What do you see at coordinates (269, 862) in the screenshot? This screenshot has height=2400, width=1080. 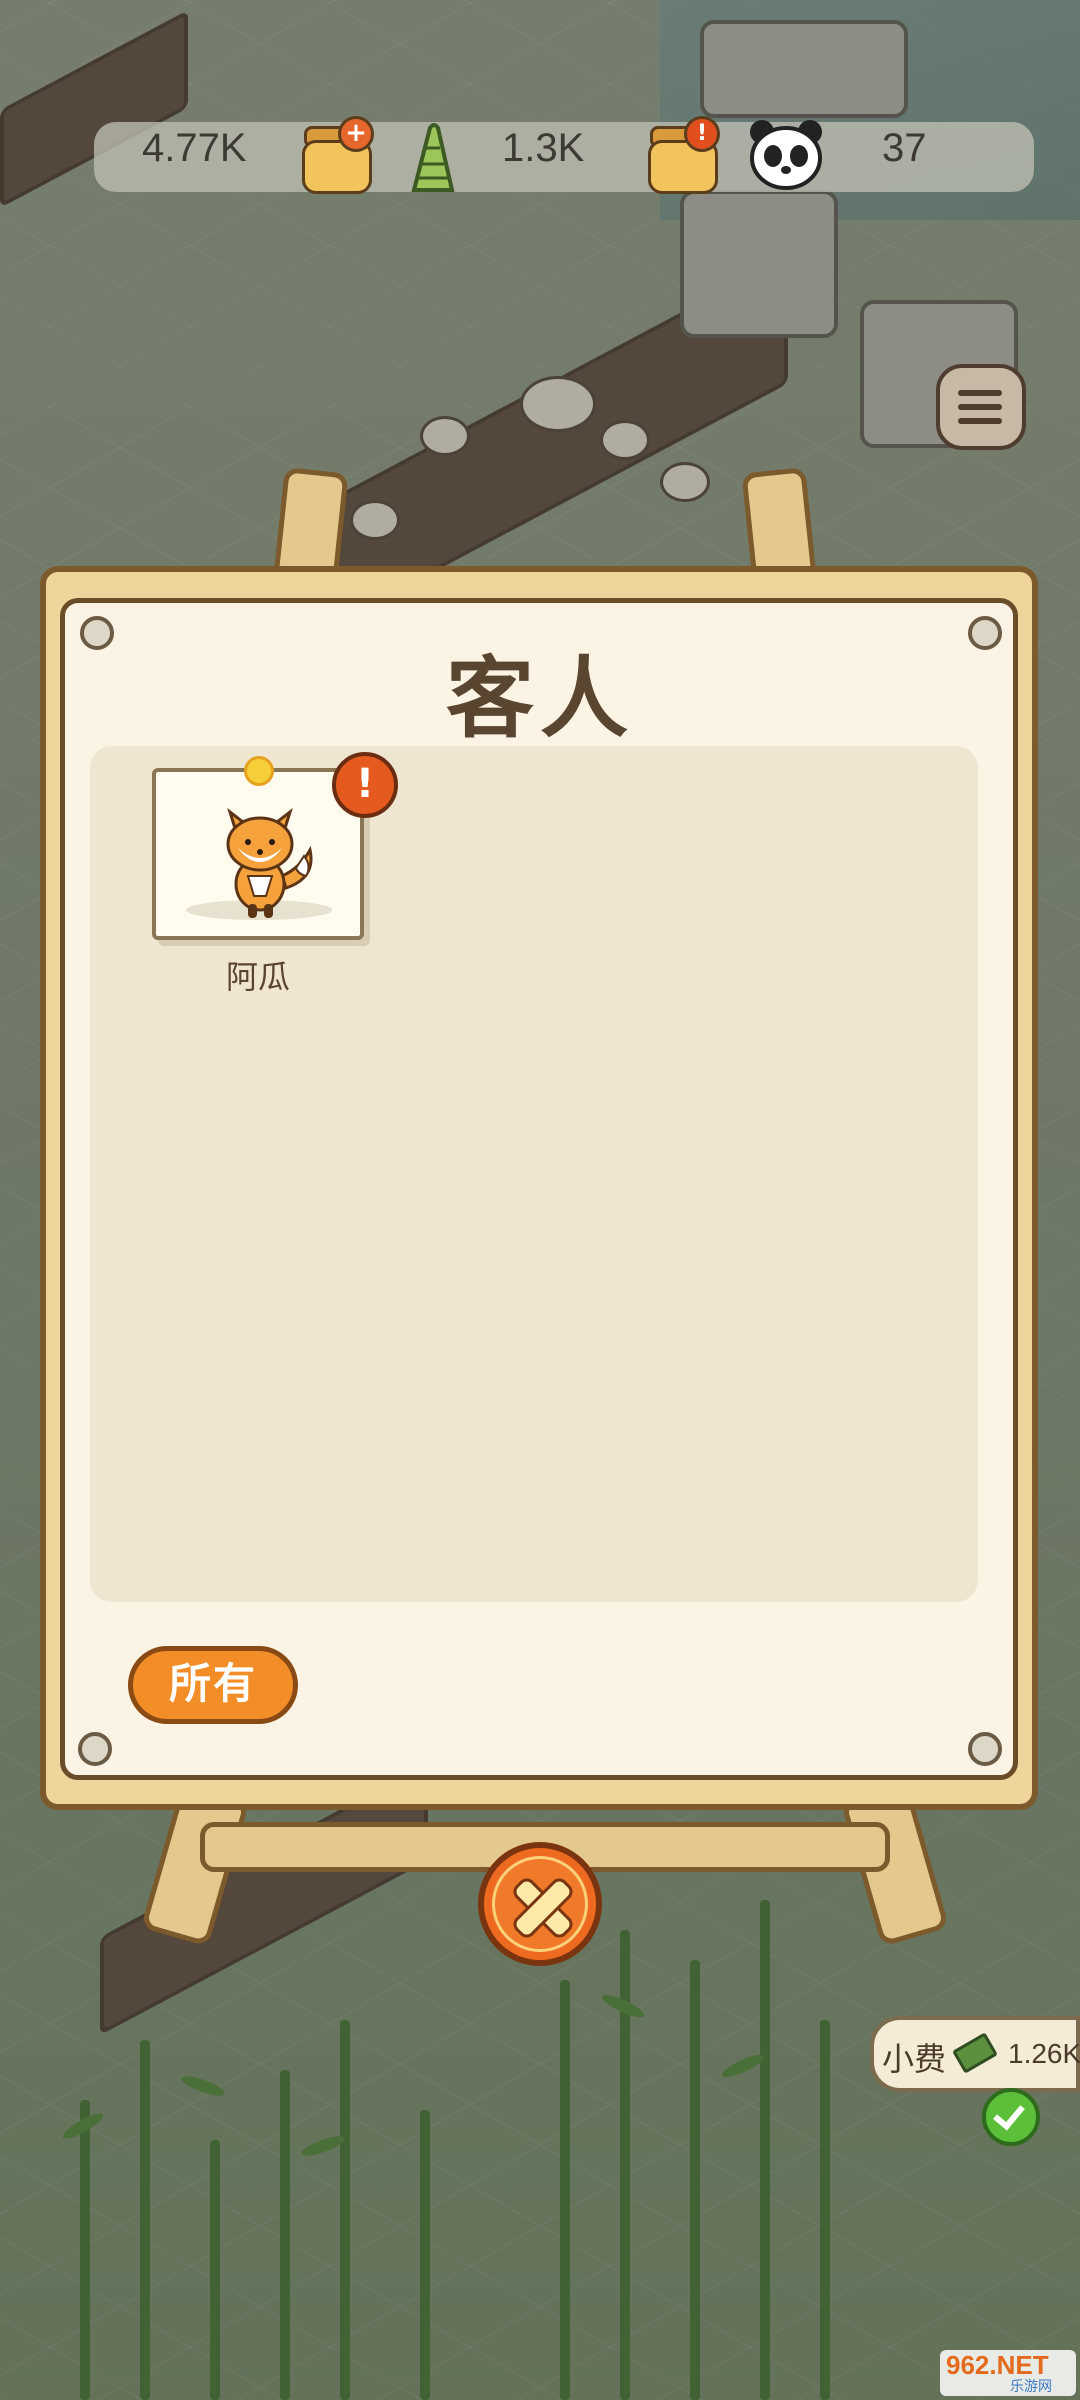 I see `fox-icon` at bounding box center [269, 862].